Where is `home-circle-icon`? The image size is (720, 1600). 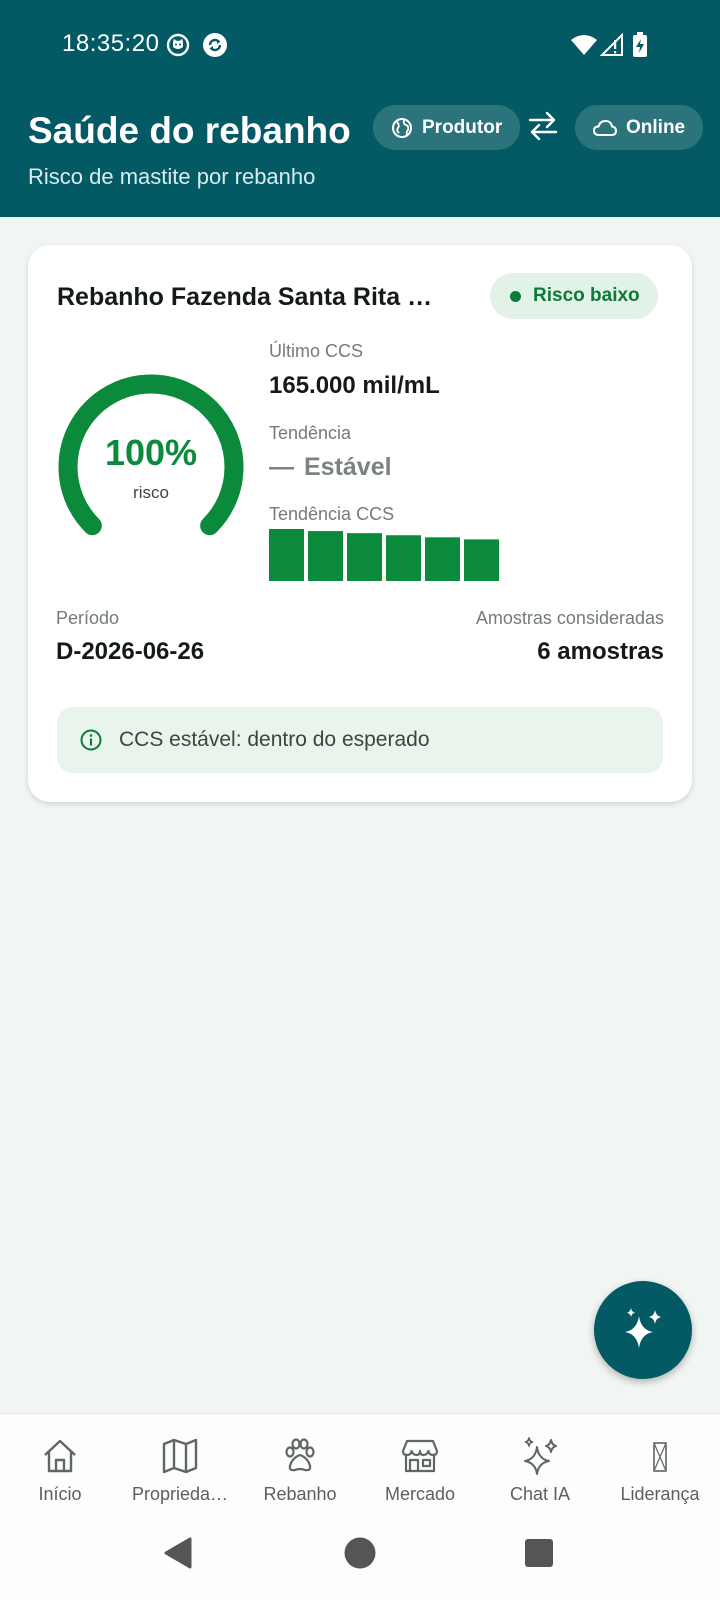 home-circle-icon is located at coordinates (360, 1553).